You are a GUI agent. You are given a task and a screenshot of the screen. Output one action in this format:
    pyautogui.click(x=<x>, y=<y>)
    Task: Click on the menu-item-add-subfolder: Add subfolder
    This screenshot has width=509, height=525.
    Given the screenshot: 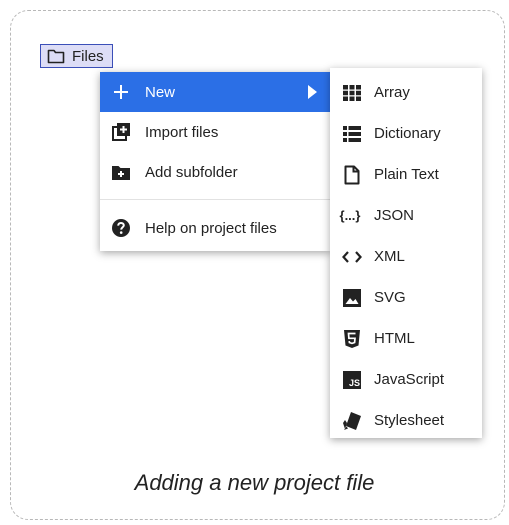 What is the action you would take?
    pyautogui.click(x=215, y=172)
    